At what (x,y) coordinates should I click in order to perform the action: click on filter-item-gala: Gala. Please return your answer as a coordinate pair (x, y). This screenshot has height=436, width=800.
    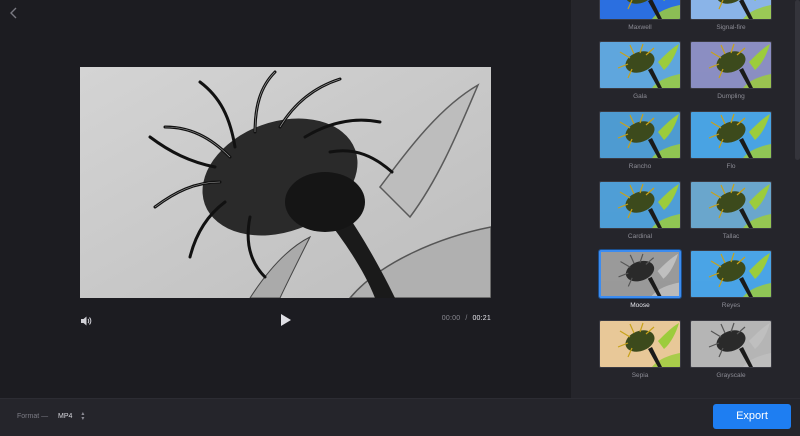
    Looking at the image, I should click on (640, 70).